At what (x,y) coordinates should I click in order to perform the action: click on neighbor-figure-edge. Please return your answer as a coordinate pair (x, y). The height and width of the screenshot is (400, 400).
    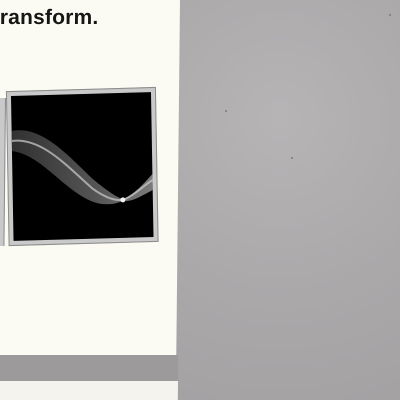
    Looking at the image, I should click on (3, 172).